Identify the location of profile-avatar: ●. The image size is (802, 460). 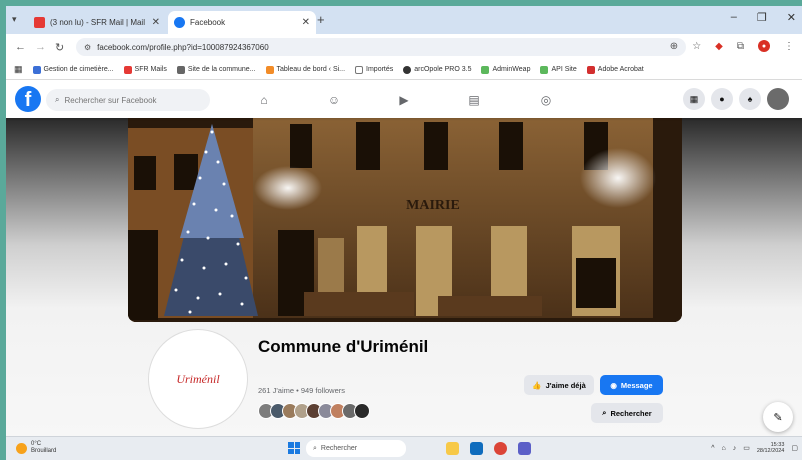
(764, 46).